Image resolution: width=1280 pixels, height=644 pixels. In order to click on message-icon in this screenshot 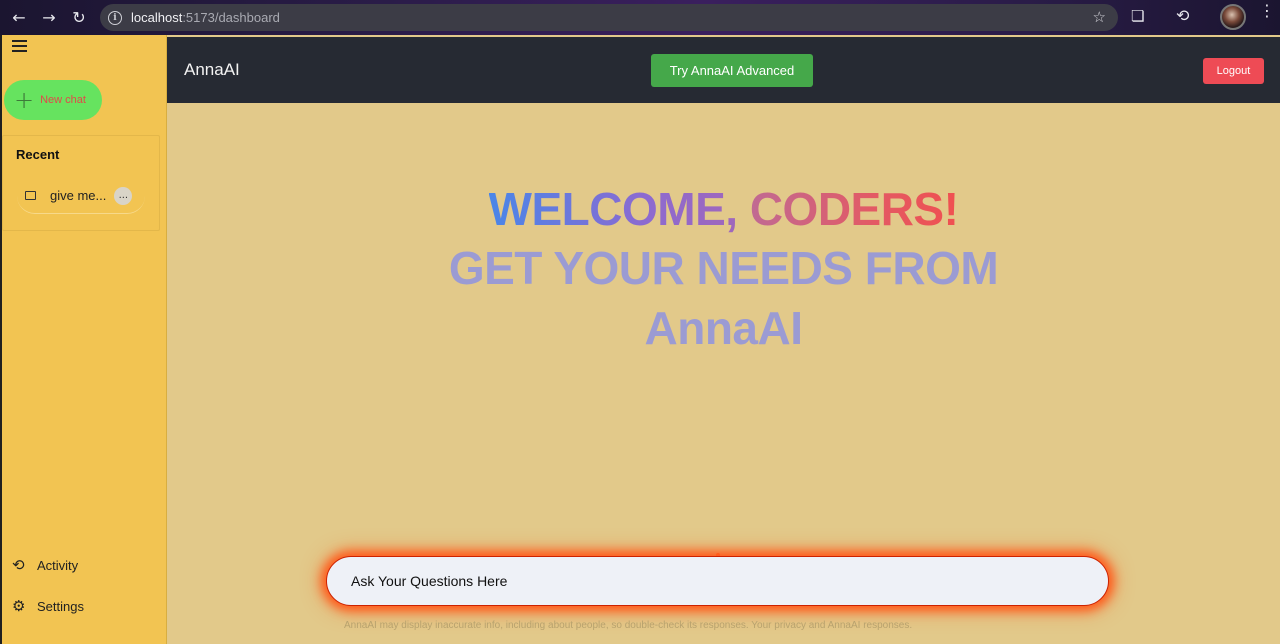, I will do `click(30, 195)`.